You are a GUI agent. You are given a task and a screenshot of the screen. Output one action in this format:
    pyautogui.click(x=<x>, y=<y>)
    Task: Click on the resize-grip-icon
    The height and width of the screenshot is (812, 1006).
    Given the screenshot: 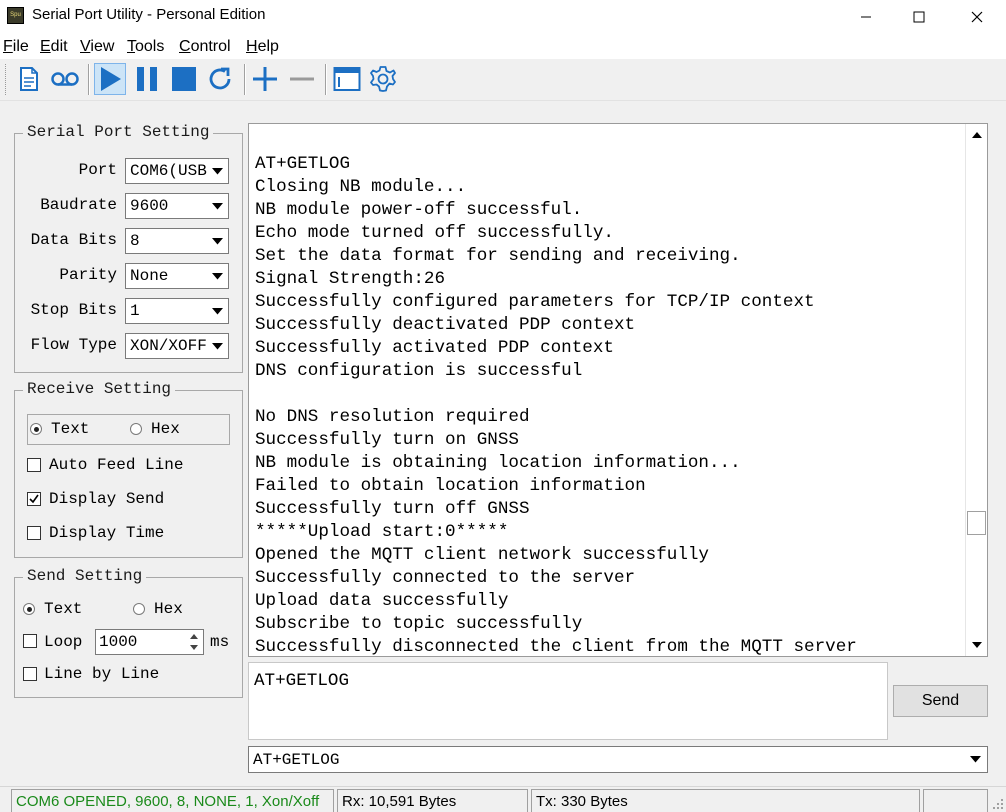 What is the action you would take?
    pyautogui.click(x=998, y=804)
    